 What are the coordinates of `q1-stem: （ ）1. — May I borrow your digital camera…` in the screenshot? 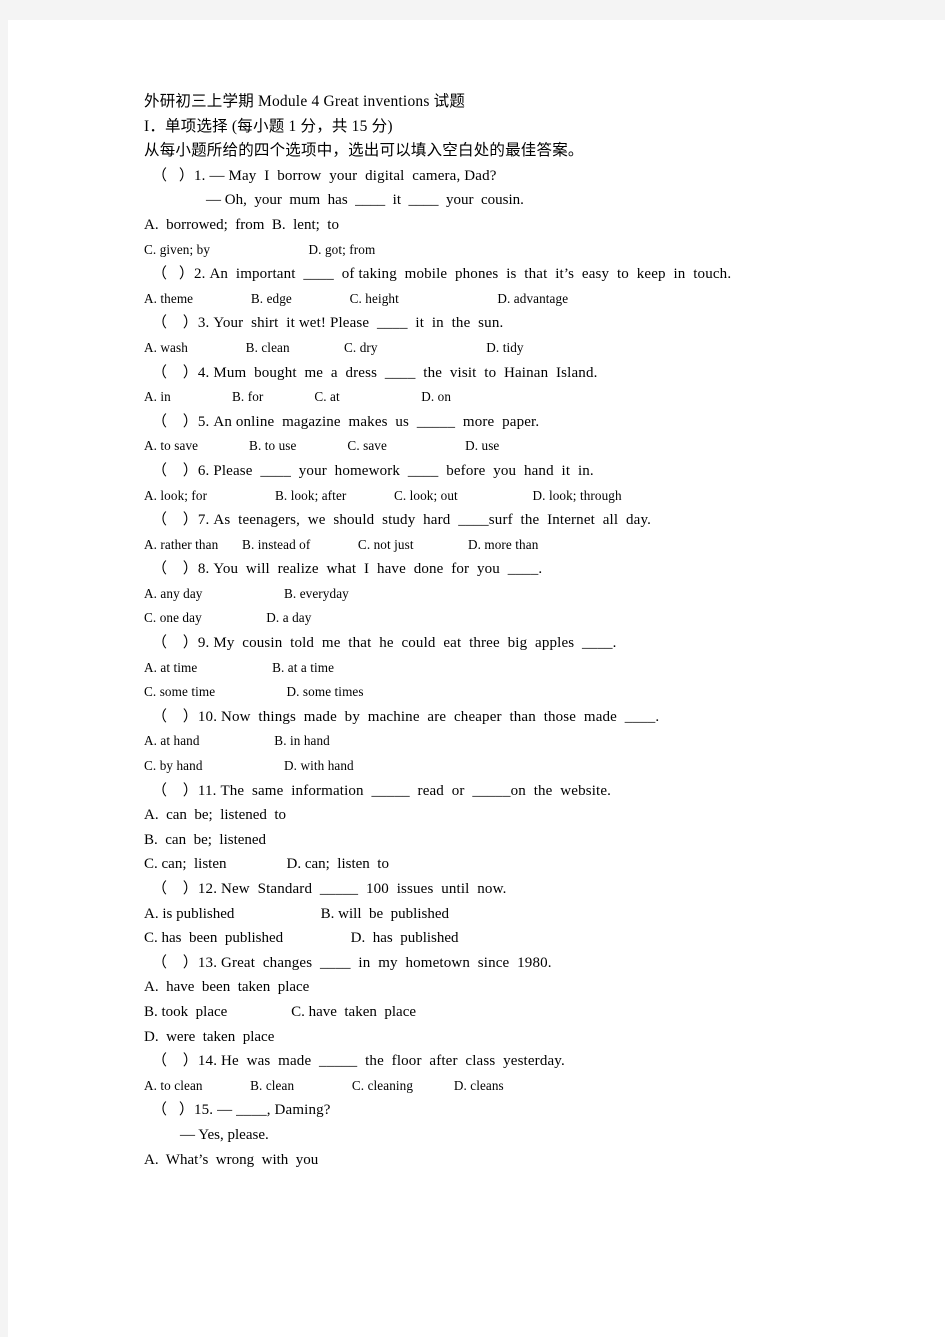 It's located at (324, 175).